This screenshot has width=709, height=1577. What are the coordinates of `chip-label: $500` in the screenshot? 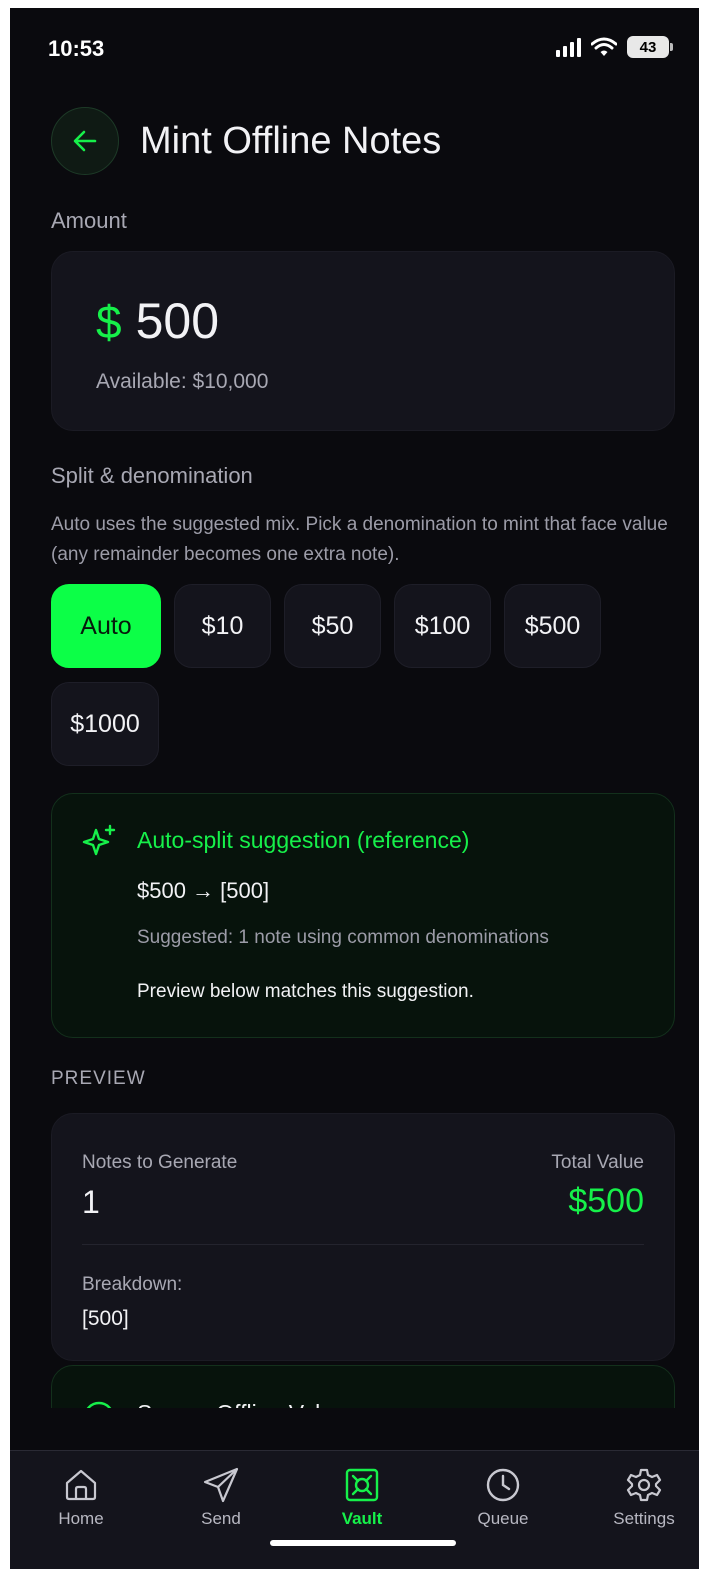 It's located at (552, 625).